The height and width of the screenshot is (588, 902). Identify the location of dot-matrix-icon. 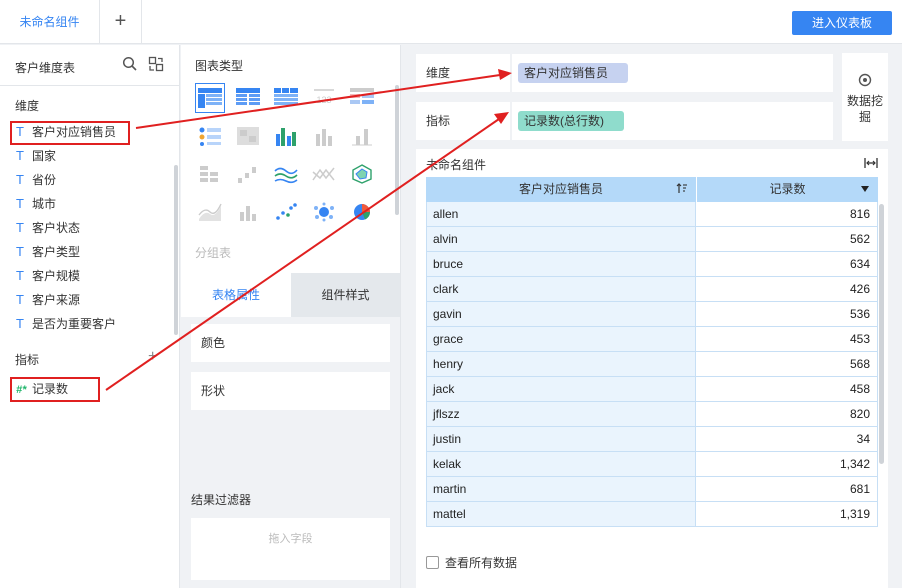
(210, 136).